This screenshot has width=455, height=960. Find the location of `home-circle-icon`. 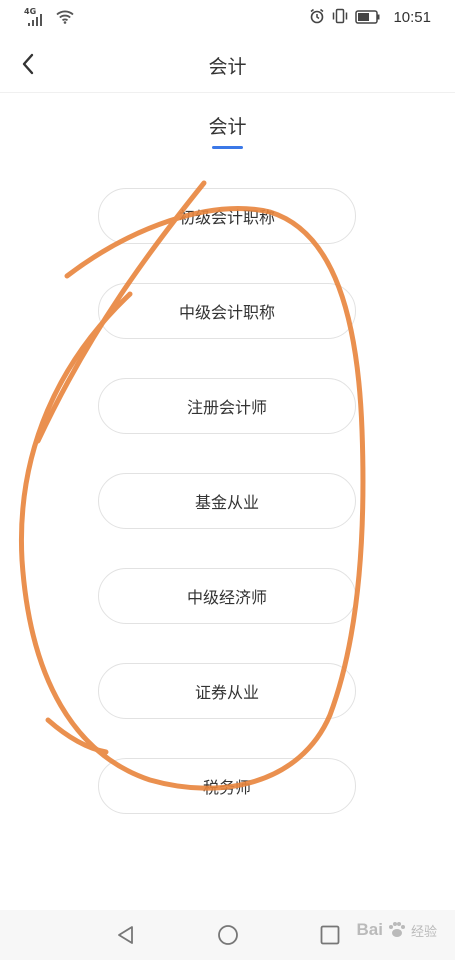

home-circle-icon is located at coordinates (228, 935).